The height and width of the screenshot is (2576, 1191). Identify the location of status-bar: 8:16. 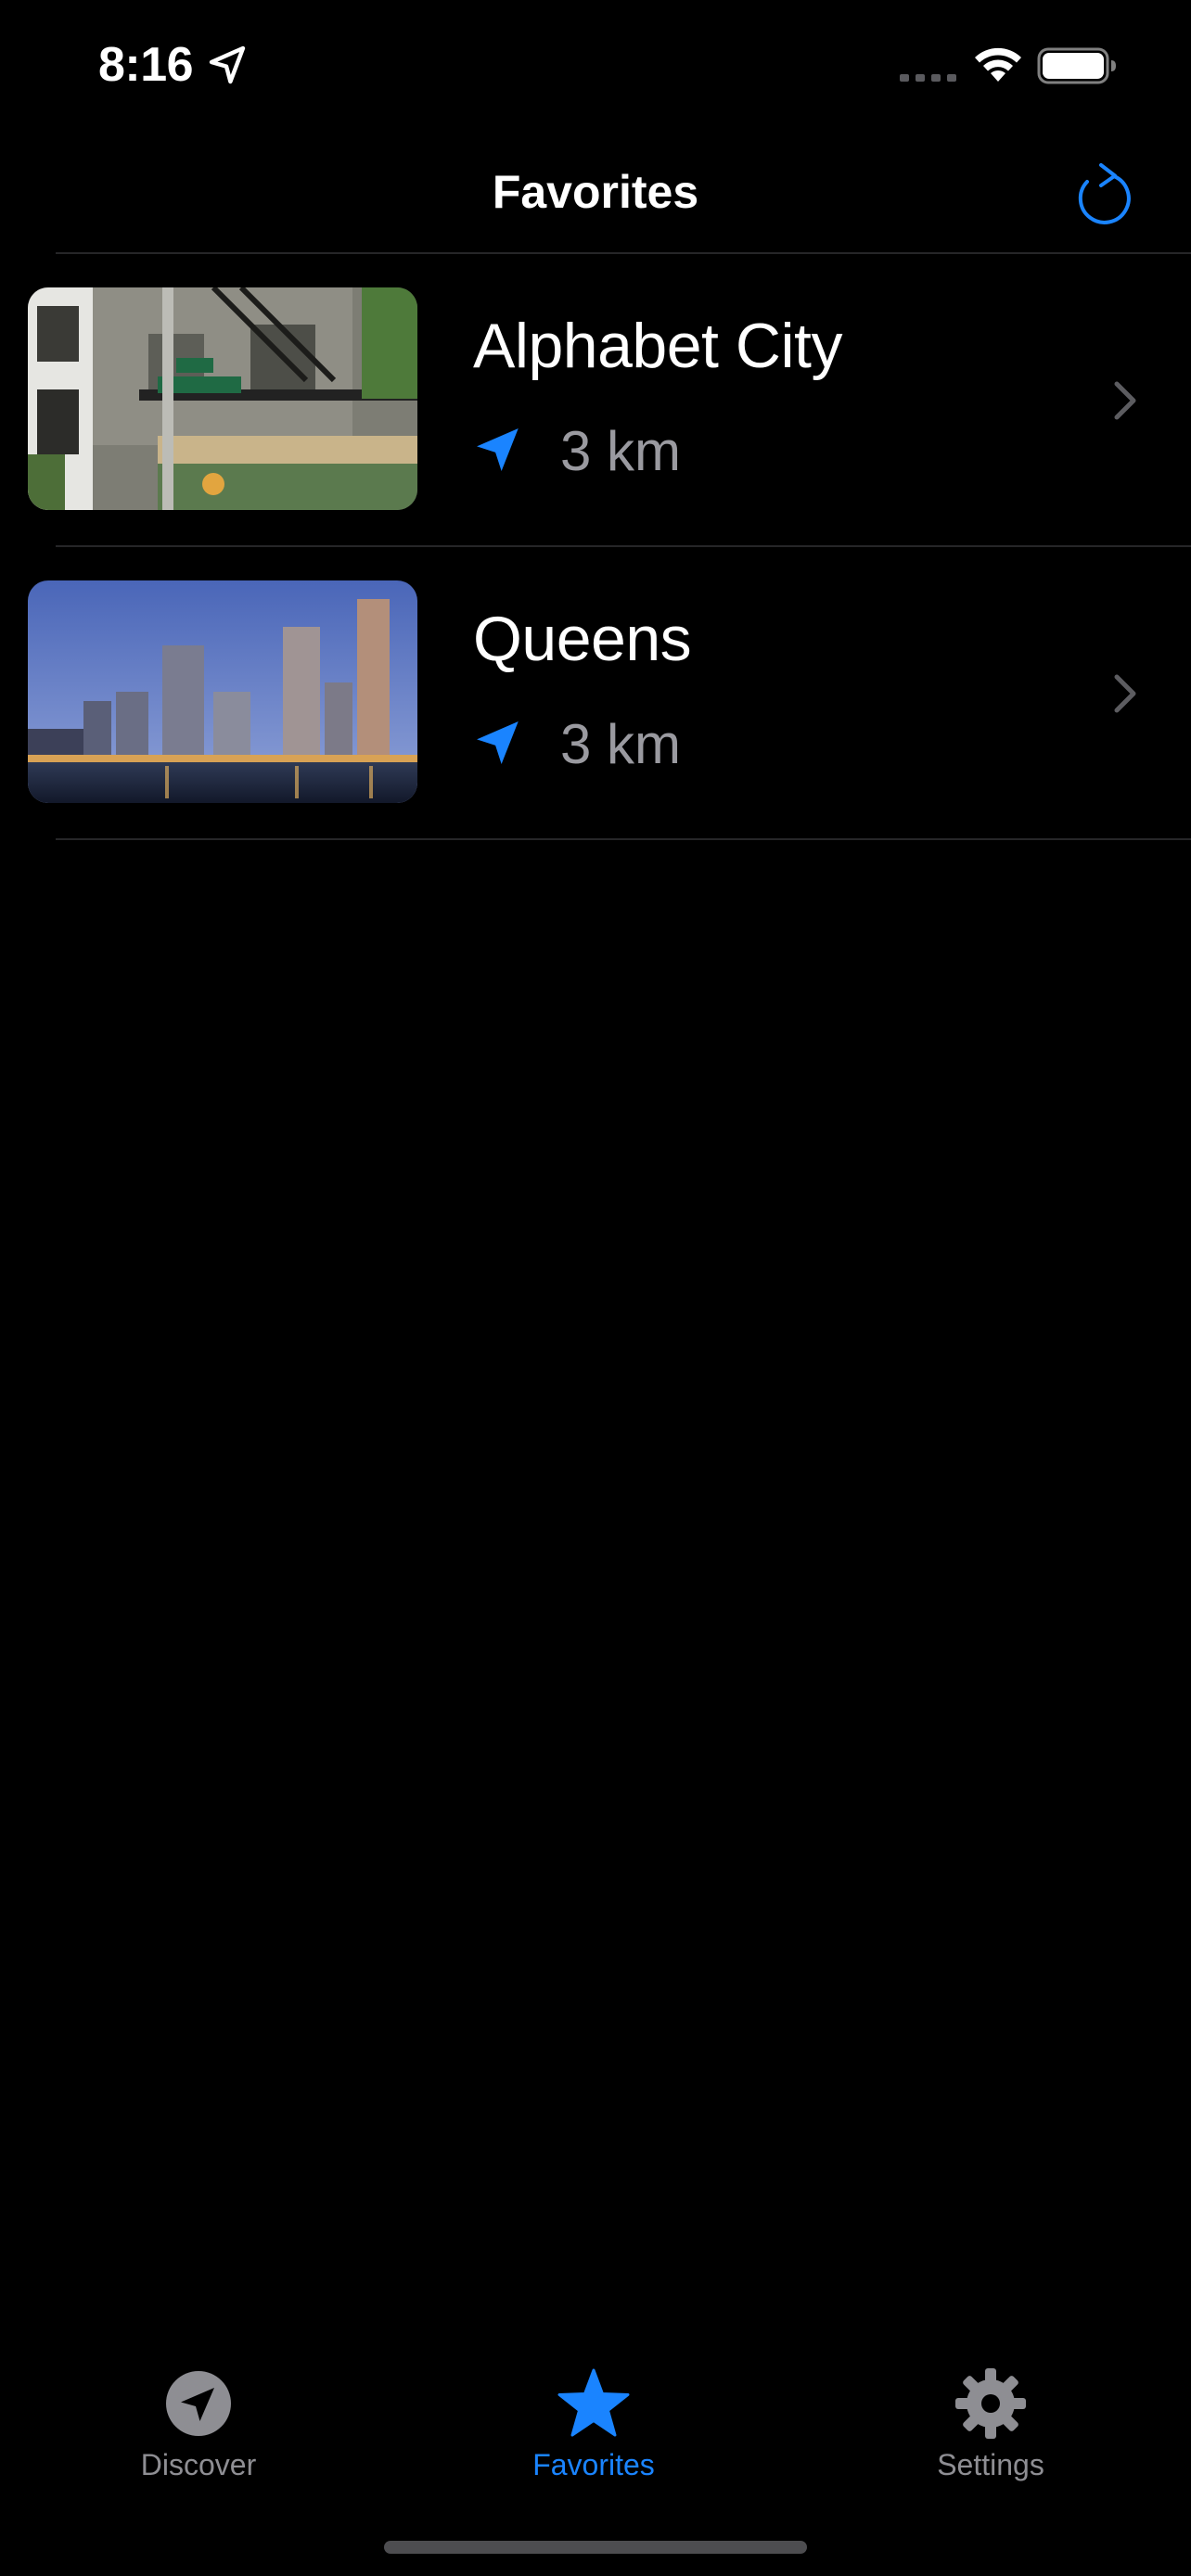
(595, 69).